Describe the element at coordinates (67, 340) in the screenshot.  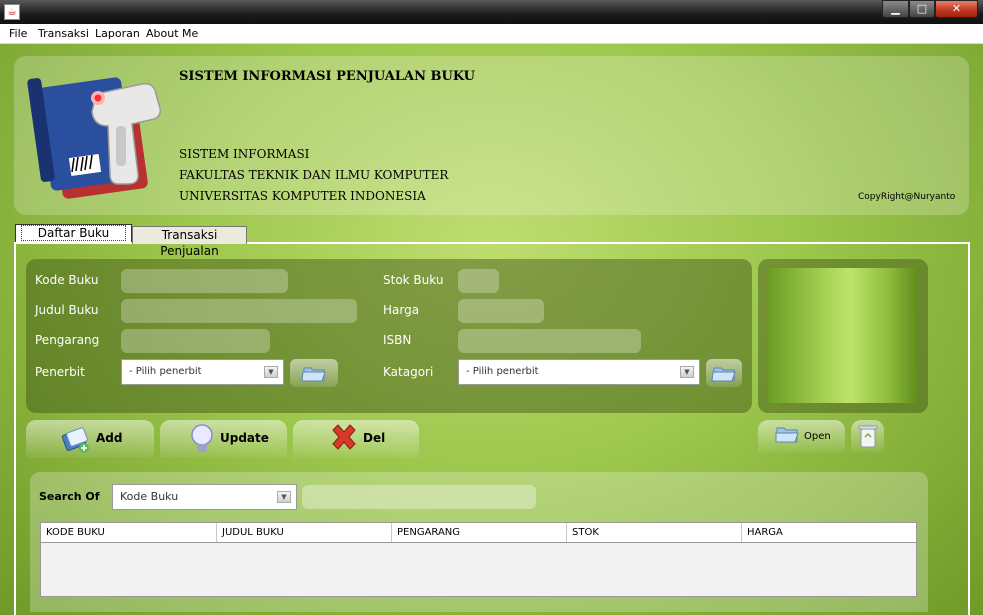
I see `label-pengarang: Pengarang` at that location.